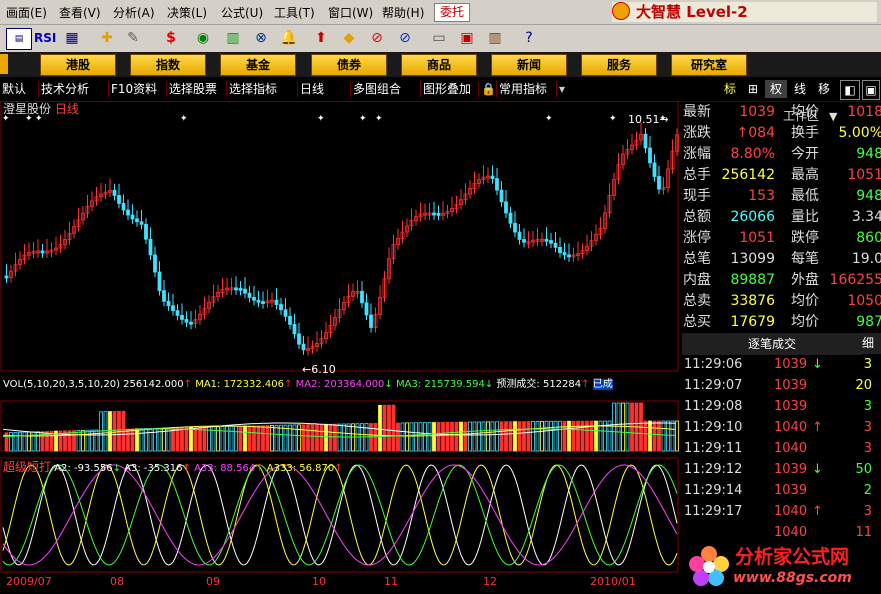 Image resolution: width=881 pixels, height=594 pixels. What do you see at coordinates (252, 89) in the screenshot?
I see `func-select-indicator: 选择指标` at bounding box center [252, 89].